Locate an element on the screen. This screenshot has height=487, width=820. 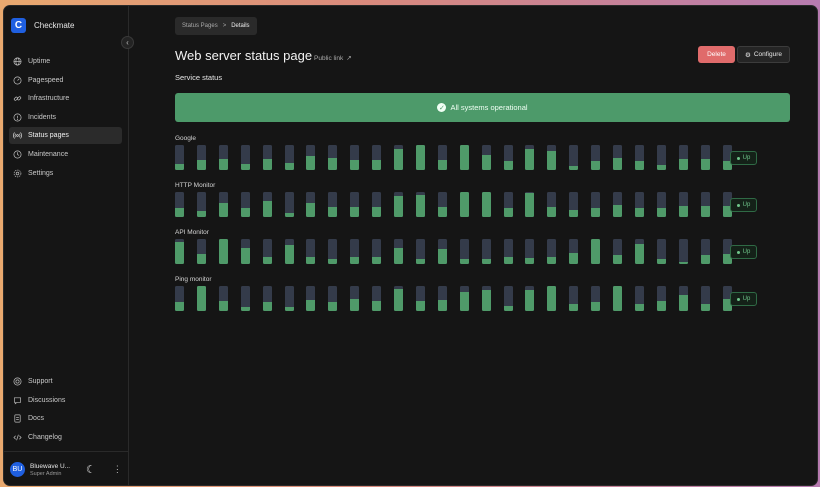
sidebar-item-incidents: Incidents is located at coordinates (65, 117).